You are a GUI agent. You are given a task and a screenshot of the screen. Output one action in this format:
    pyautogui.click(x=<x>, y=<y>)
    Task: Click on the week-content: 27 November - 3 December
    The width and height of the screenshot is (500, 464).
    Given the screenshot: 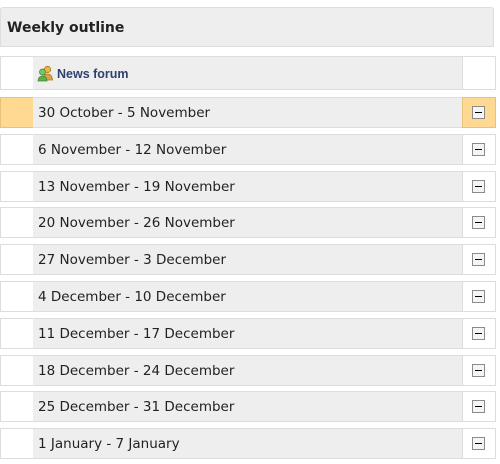 What is the action you would take?
    pyautogui.click(x=248, y=259)
    